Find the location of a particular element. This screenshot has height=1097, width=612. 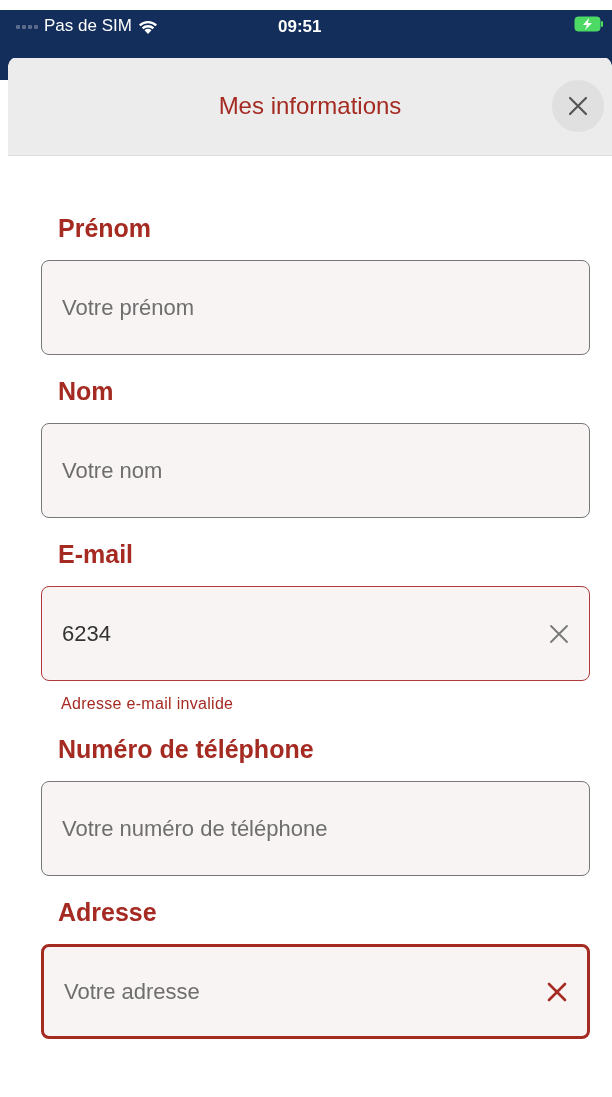

clock-time: 09:51 is located at coordinates (300, 27).